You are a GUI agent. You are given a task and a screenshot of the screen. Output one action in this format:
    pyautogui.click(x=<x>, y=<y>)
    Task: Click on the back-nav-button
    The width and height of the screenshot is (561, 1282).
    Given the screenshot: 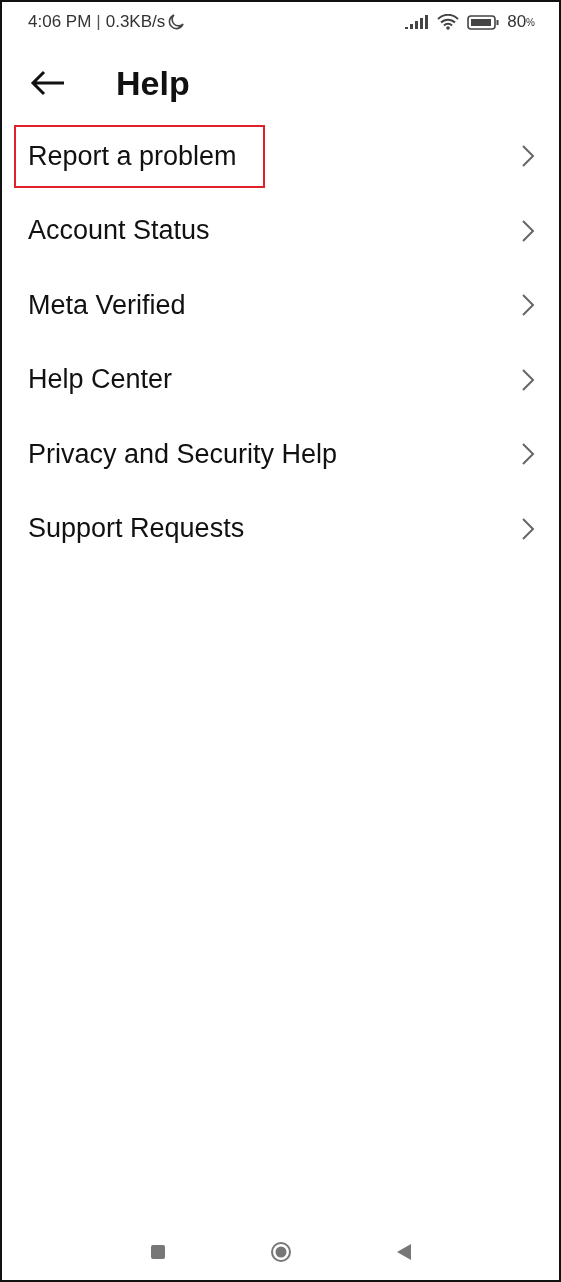 What is the action you would take?
    pyautogui.click(x=403, y=1252)
    